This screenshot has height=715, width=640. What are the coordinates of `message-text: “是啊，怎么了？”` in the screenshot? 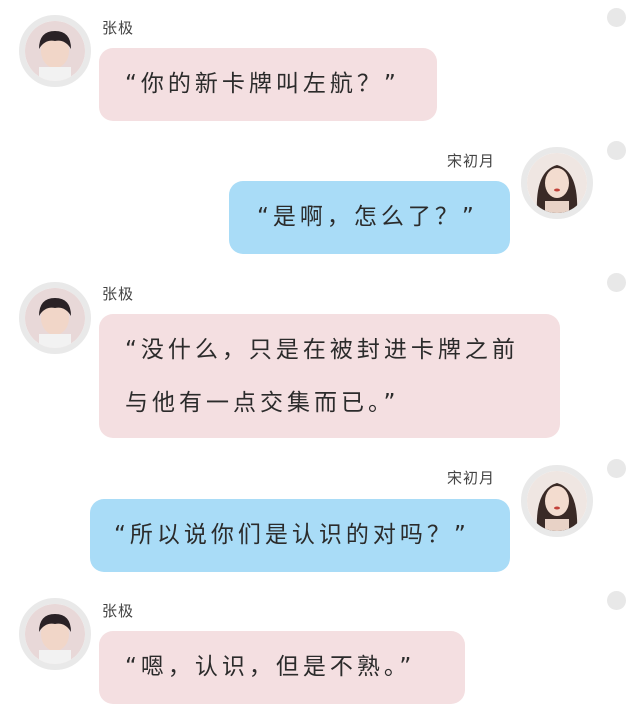 It's located at (367, 217).